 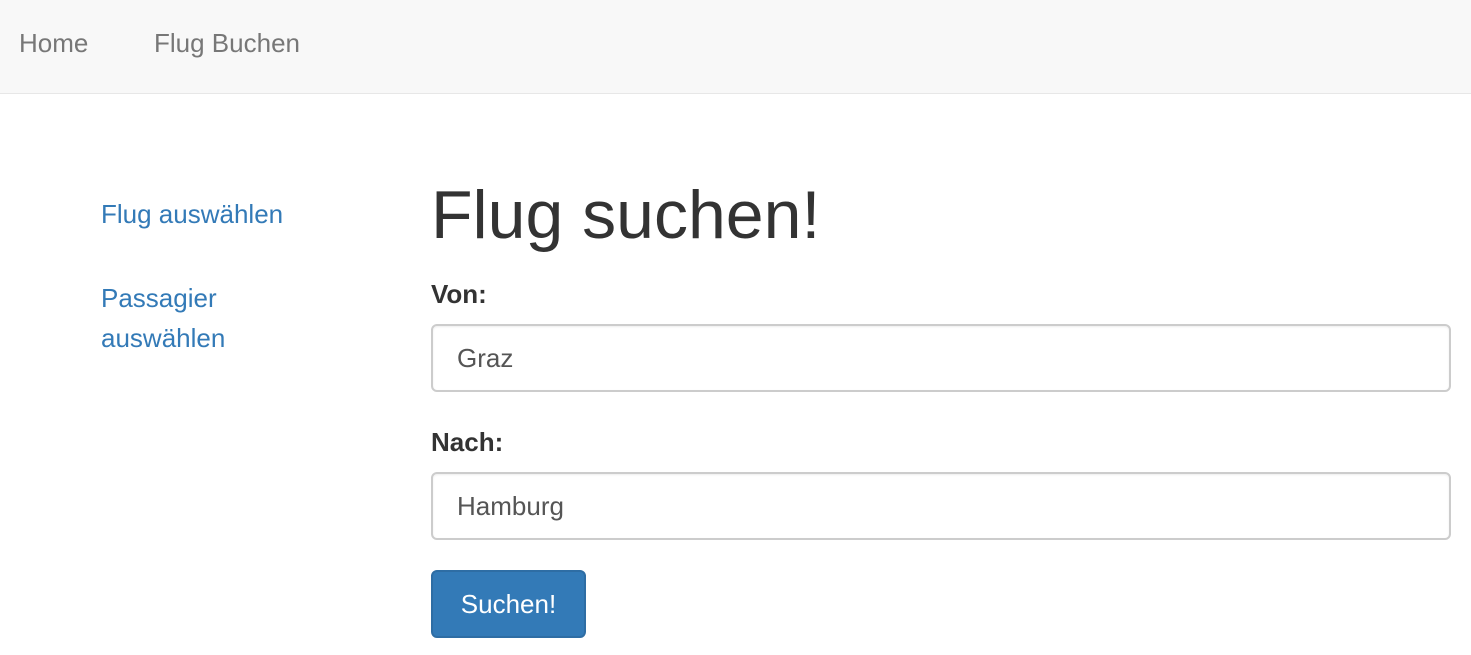 What do you see at coordinates (941, 506) in the screenshot?
I see `to-input` at bounding box center [941, 506].